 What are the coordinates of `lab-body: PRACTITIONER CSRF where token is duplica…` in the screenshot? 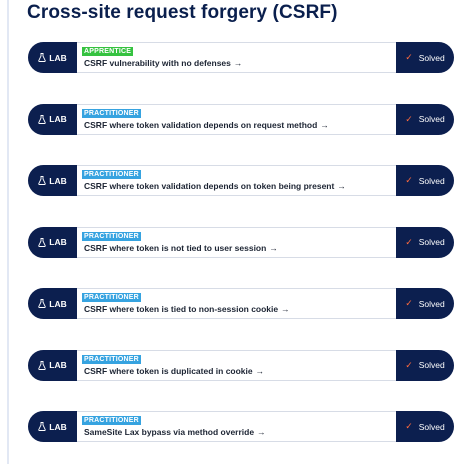 It's located at (236, 365).